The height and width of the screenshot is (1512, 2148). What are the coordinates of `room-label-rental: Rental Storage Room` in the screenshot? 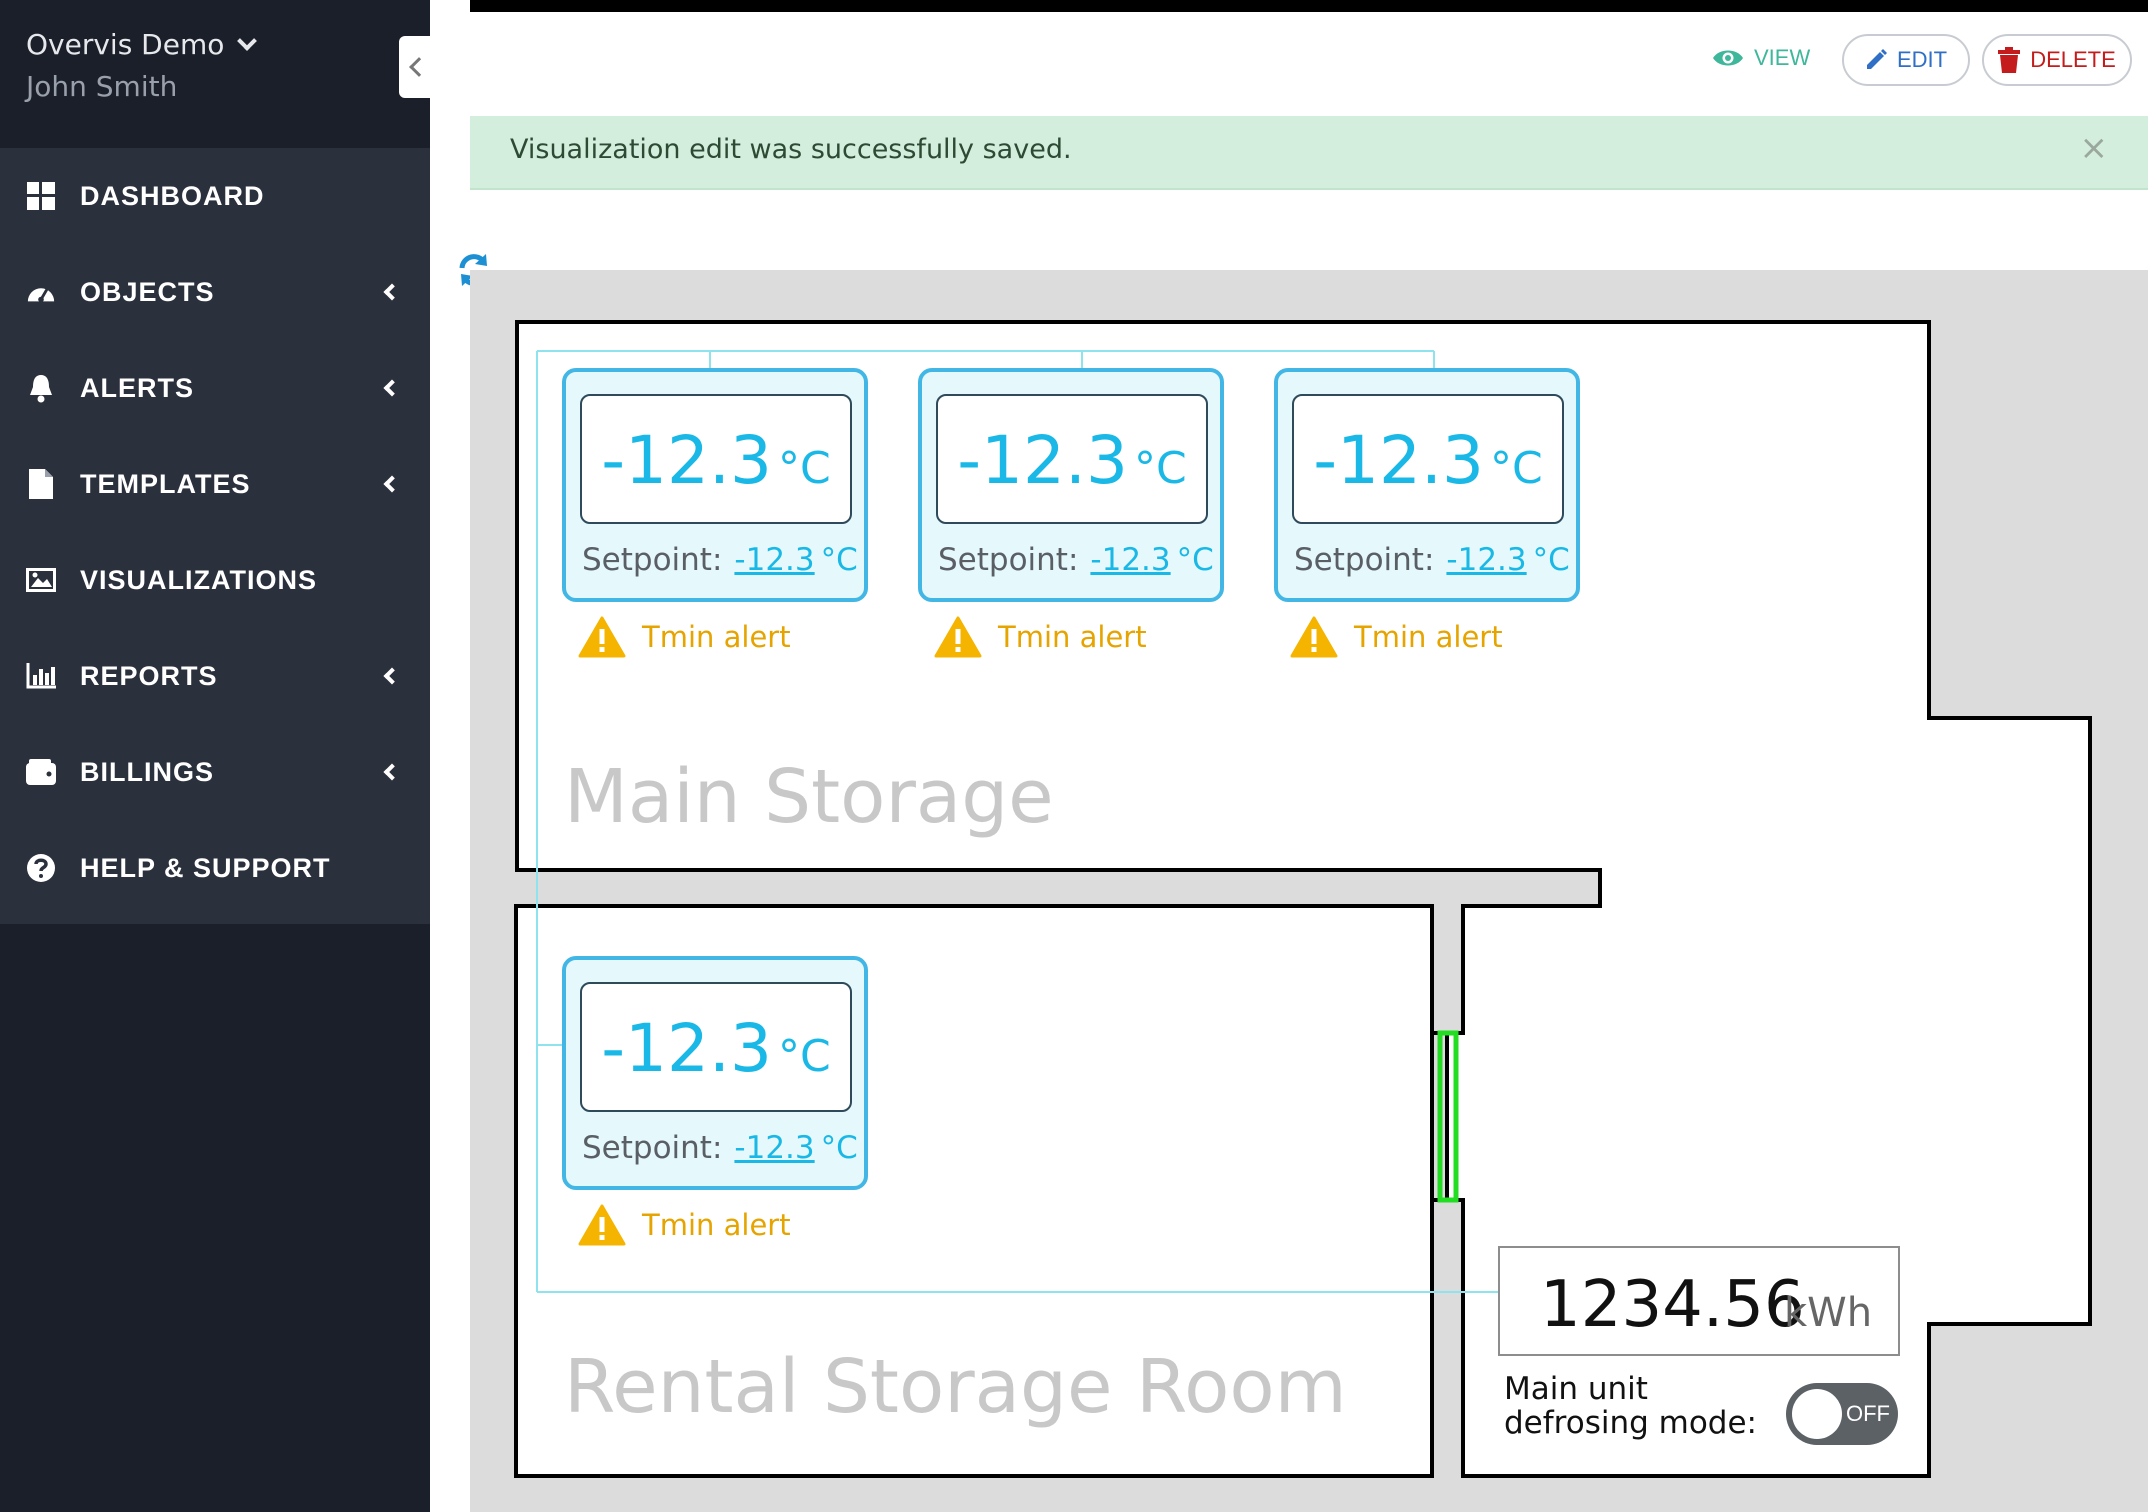 It's located at (955, 1387).